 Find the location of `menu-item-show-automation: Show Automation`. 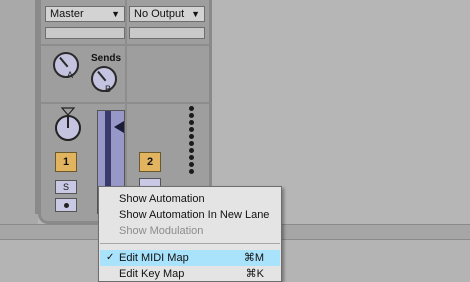

menu-item-show-automation: Show Automation is located at coordinates (190, 199).